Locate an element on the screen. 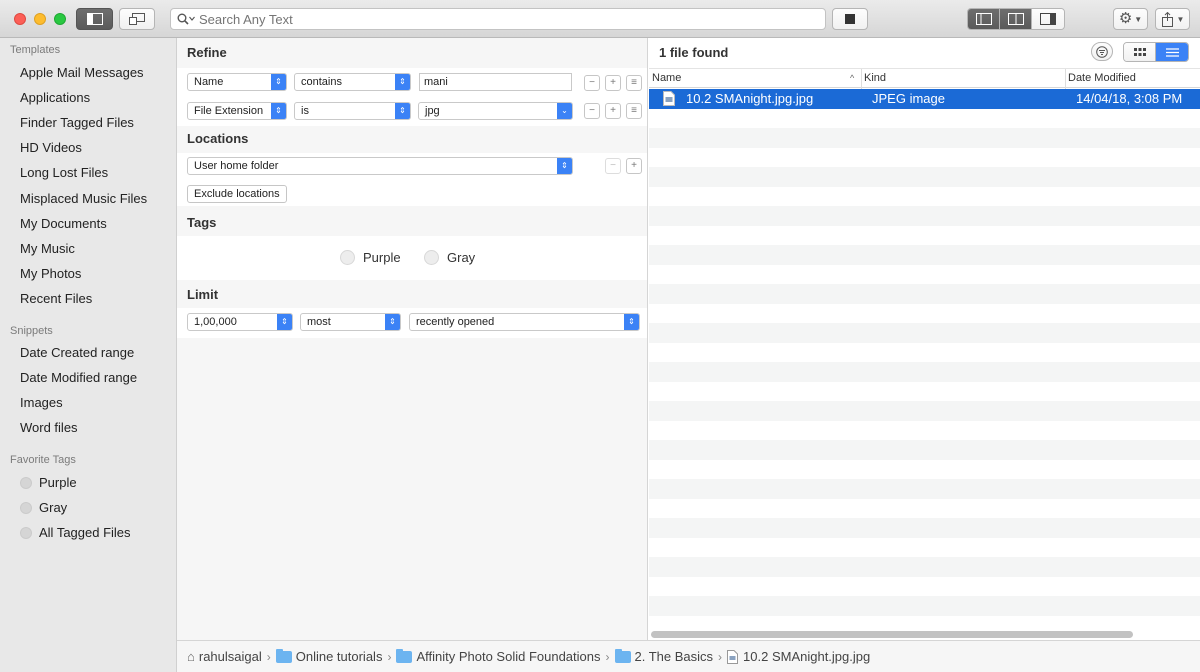  search-input is located at coordinates (499, 19).